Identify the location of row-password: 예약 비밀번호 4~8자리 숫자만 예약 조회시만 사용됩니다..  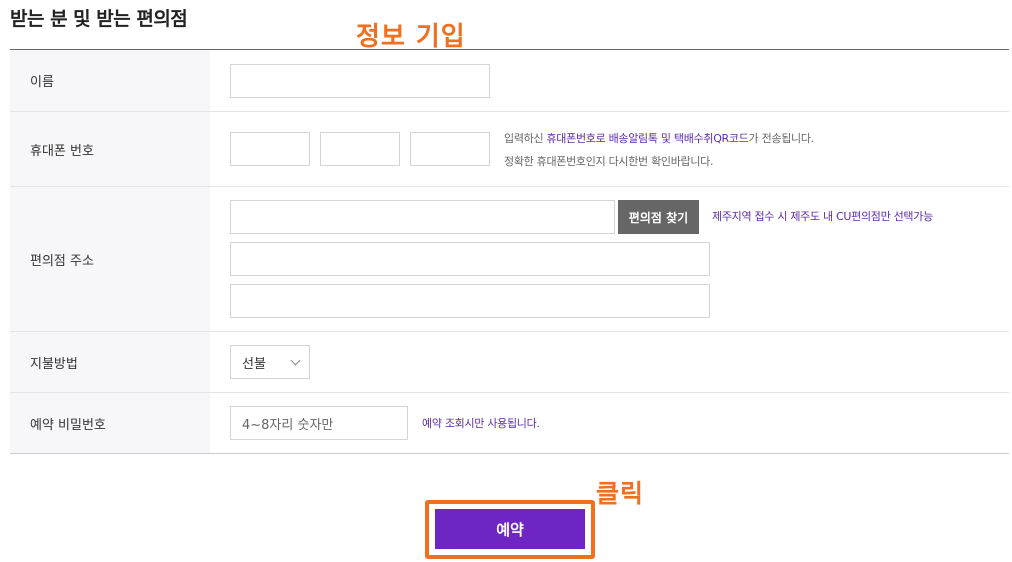
(509, 423).